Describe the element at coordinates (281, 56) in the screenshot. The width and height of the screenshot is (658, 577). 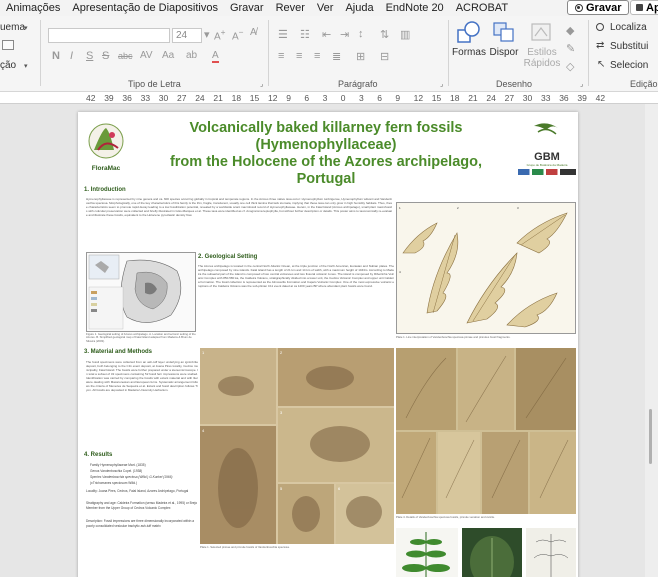
I see `align-left-icon: ≡` at that location.